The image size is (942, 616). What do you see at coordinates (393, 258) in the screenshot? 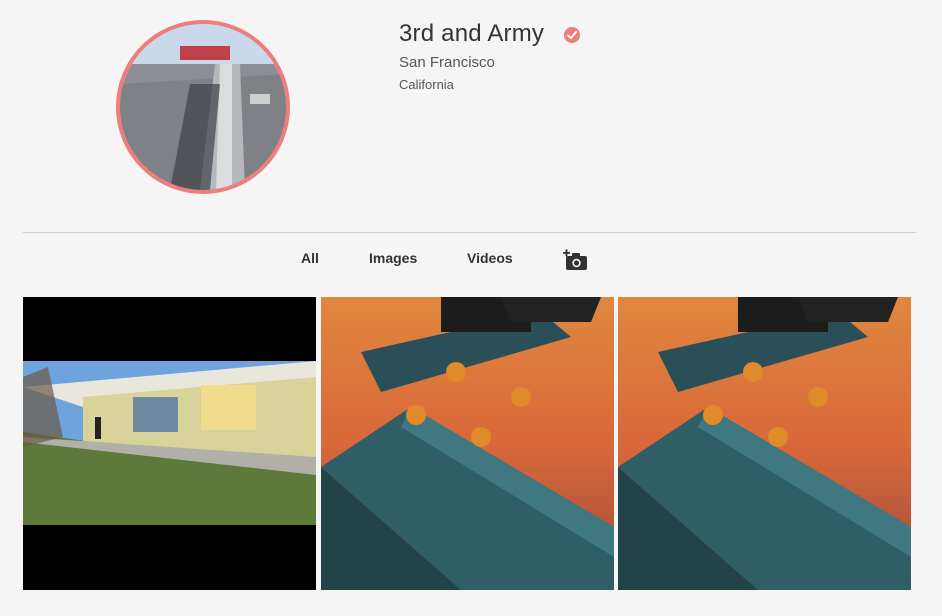
I see `tab-images: Images` at bounding box center [393, 258].